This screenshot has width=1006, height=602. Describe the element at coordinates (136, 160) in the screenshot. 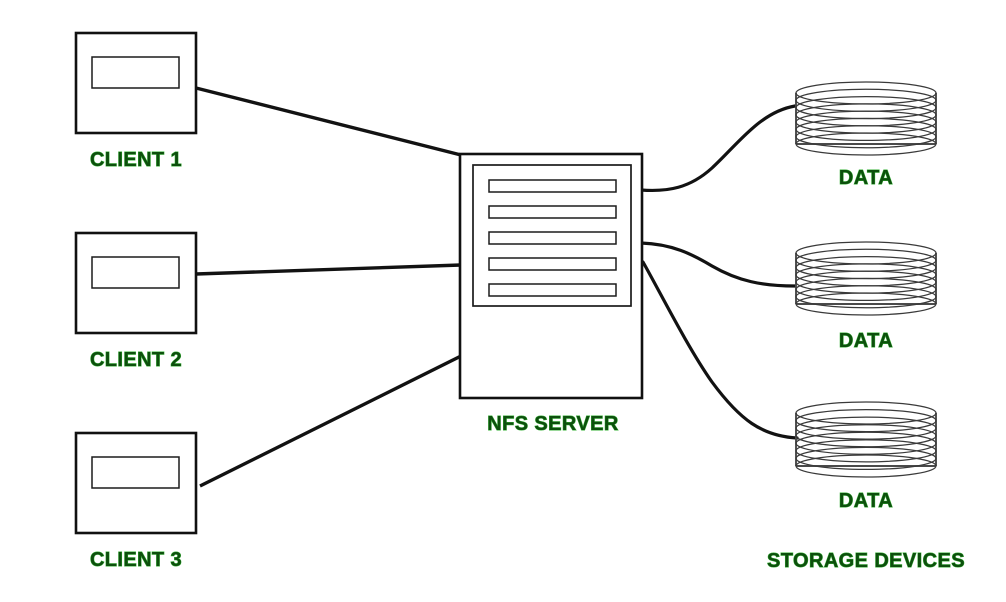

I see `client-label-1: CLIENT 1` at that location.